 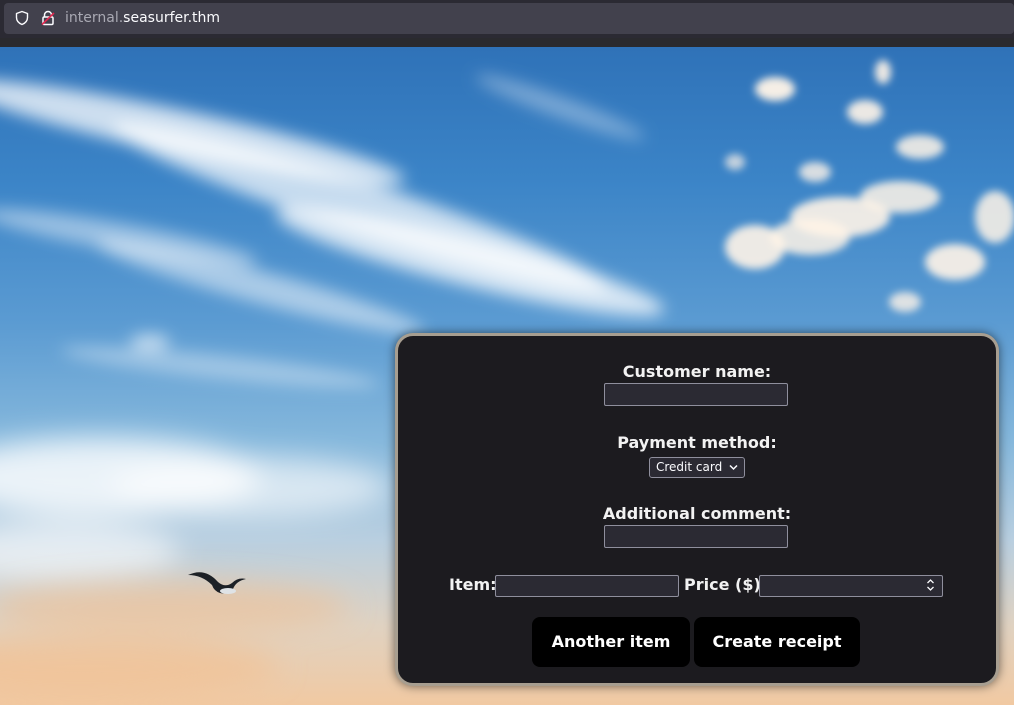 What do you see at coordinates (172, 18) in the screenshot?
I see `url-domain: seasurfer.thm` at bounding box center [172, 18].